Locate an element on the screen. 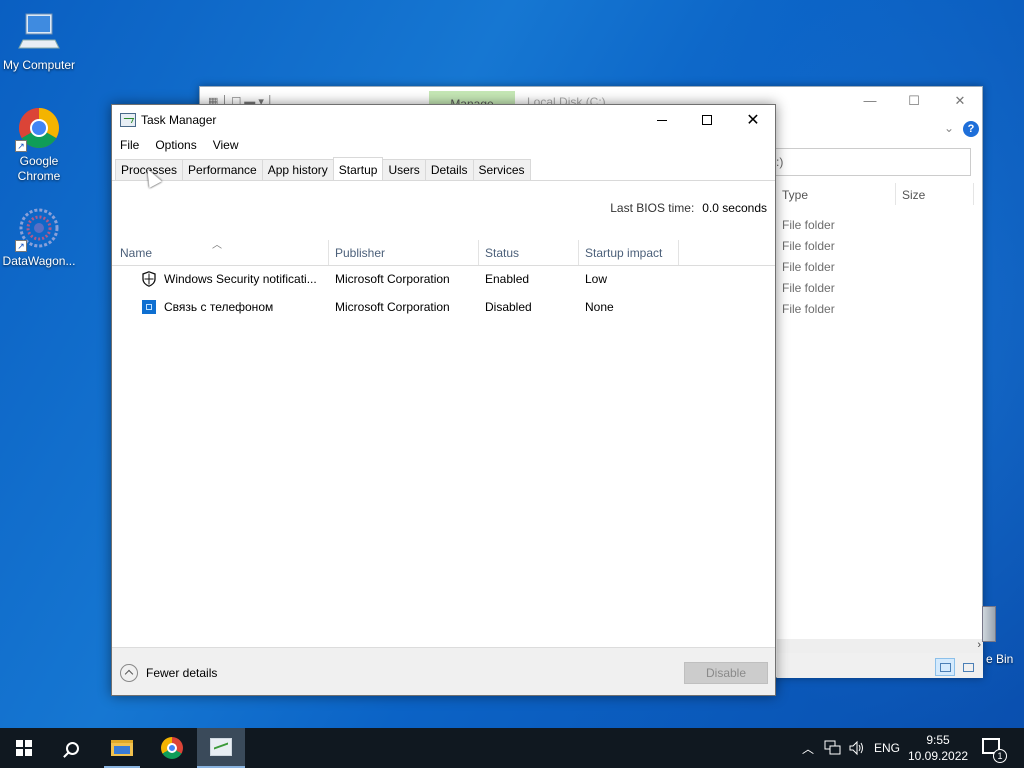 Image resolution: width=1024 pixels, height=768 pixels. volume-icon is located at coordinates (857, 748).